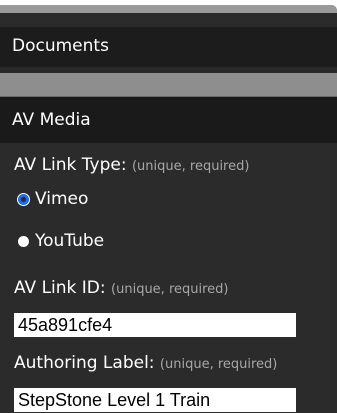 The image size is (337, 413). What do you see at coordinates (70, 241) in the screenshot?
I see `radio-label-youtube: YouTube` at bounding box center [70, 241].